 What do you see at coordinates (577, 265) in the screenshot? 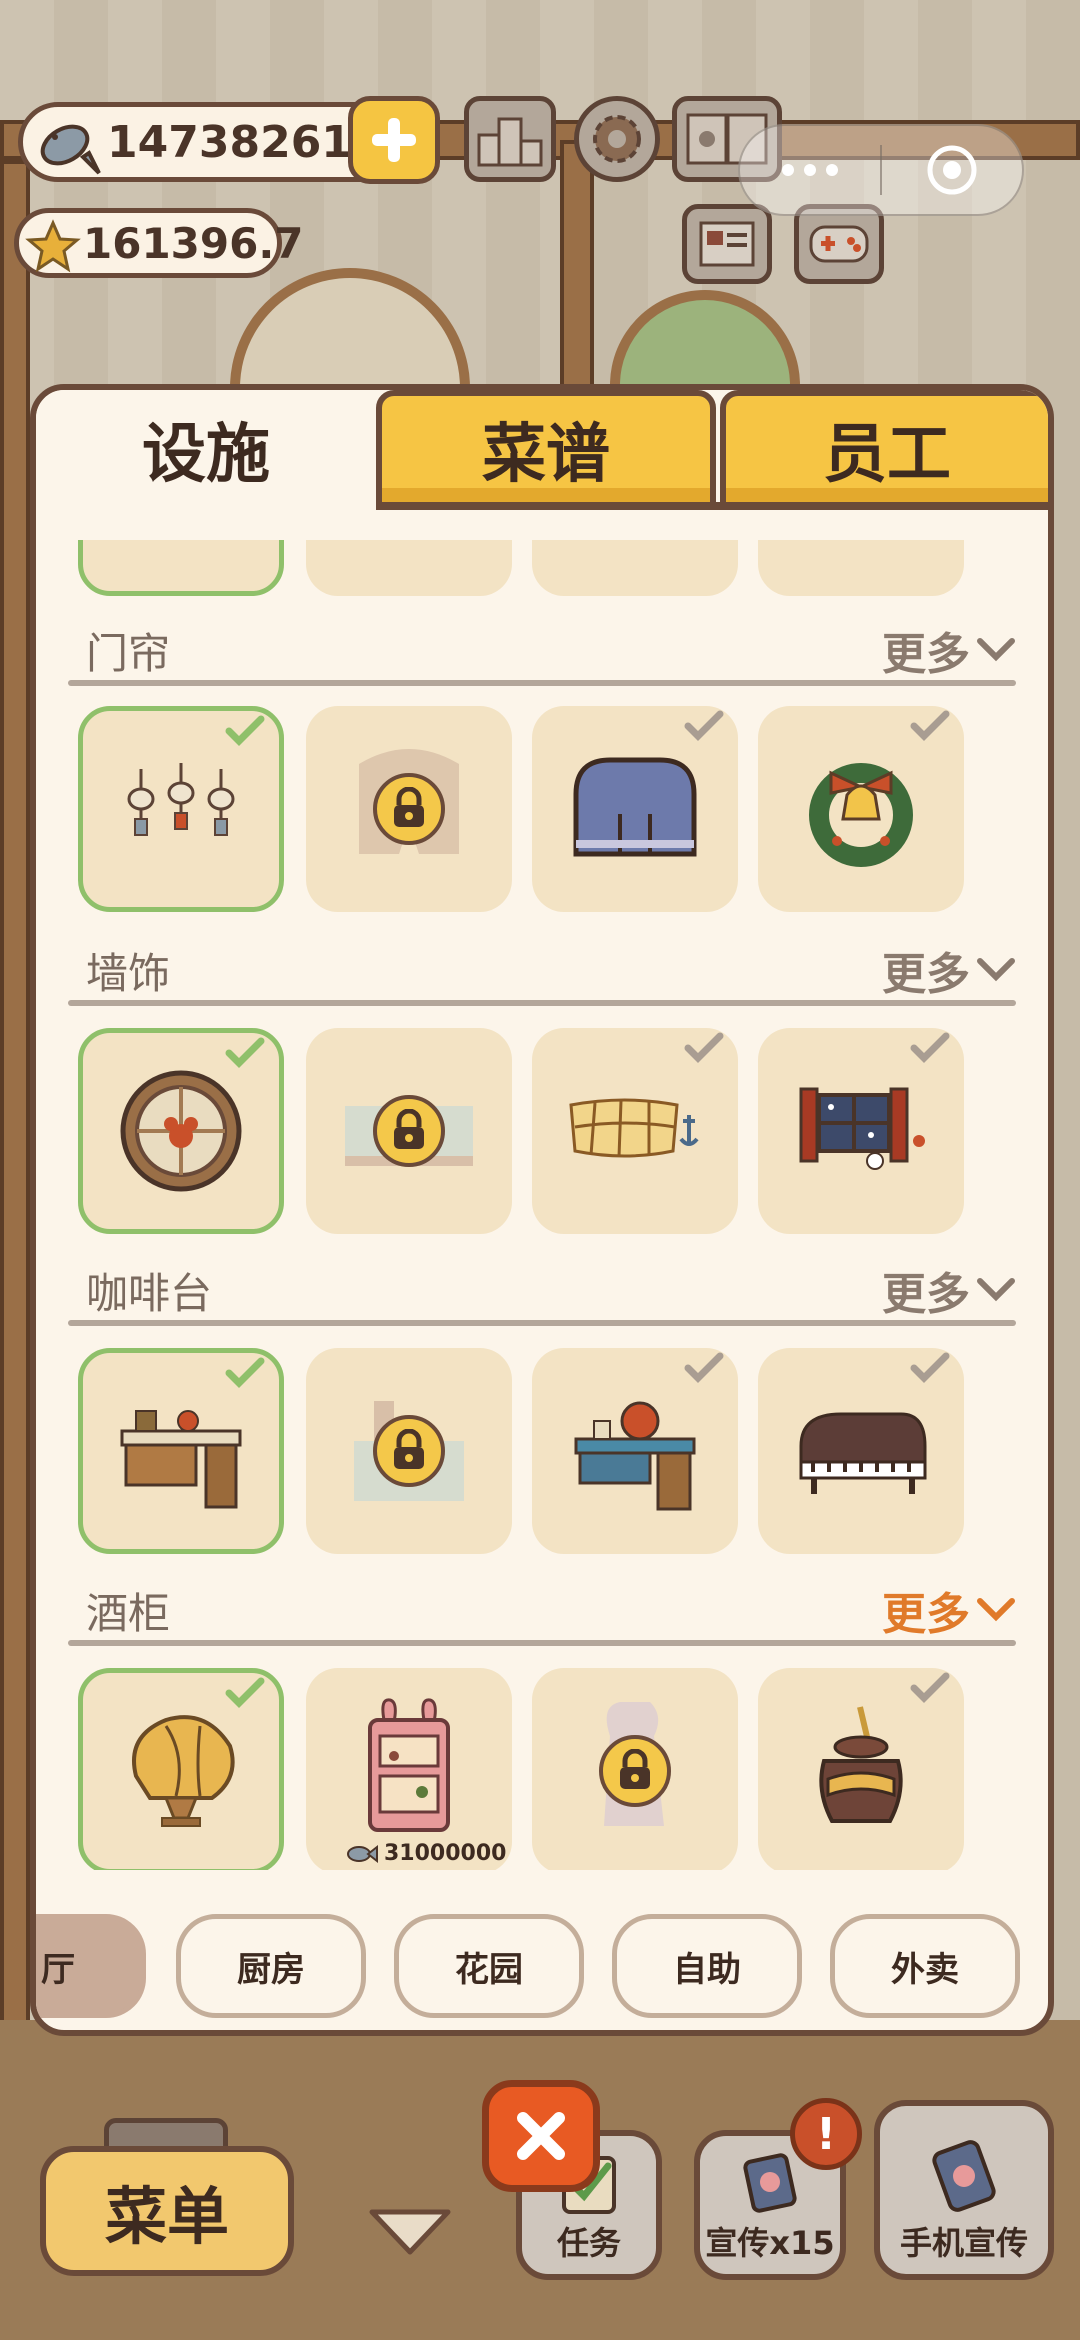
I see `wood-post` at bounding box center [577, 265].